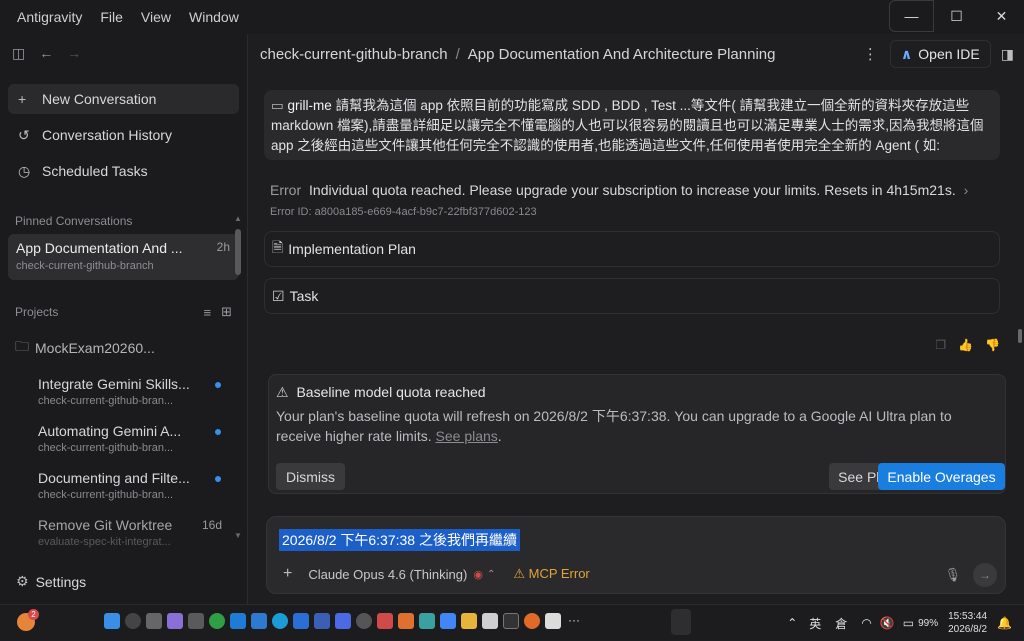 This screenshot has width=1024, height=641. What do you see at coordinates (238, 535) in the screenshot?
I see `scroll-down-icon: ▼` at bounding box center [238, 535].